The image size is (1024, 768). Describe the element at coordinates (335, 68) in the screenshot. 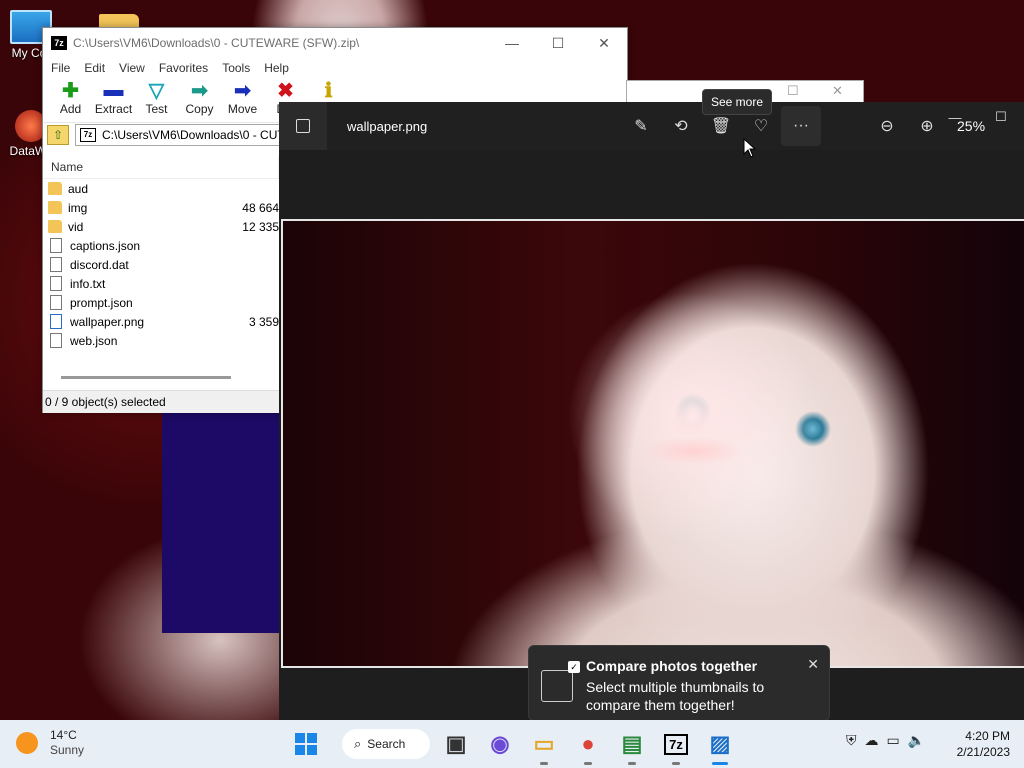

I see `menu-bar: File Edit View Favorites Tools Help` at that location.